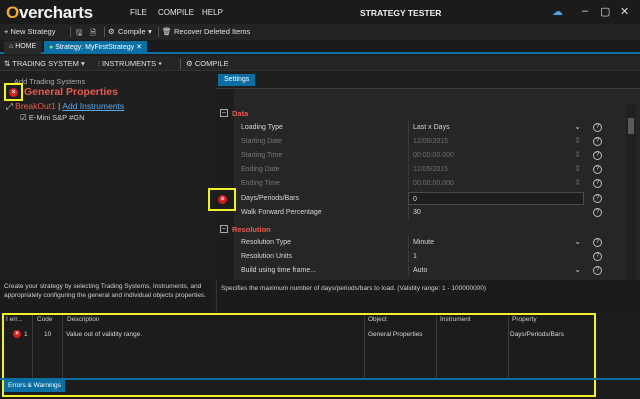 Image resolution: width=640 pixels, height=399 pixels. Describe the element at coordinates (605, 11) in the screenshot. I see `maximize-icon: ▢` at that location.